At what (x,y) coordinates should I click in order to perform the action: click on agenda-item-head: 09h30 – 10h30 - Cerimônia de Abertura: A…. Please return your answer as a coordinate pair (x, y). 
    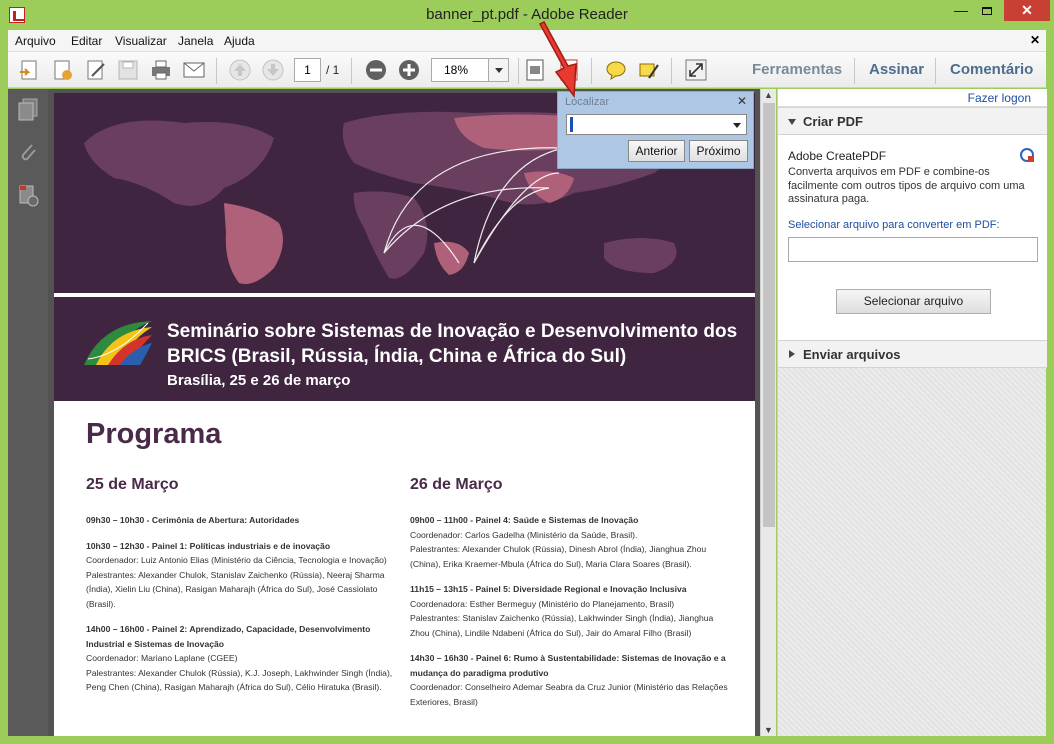
    Looking at the image, I should click on (193, 520).